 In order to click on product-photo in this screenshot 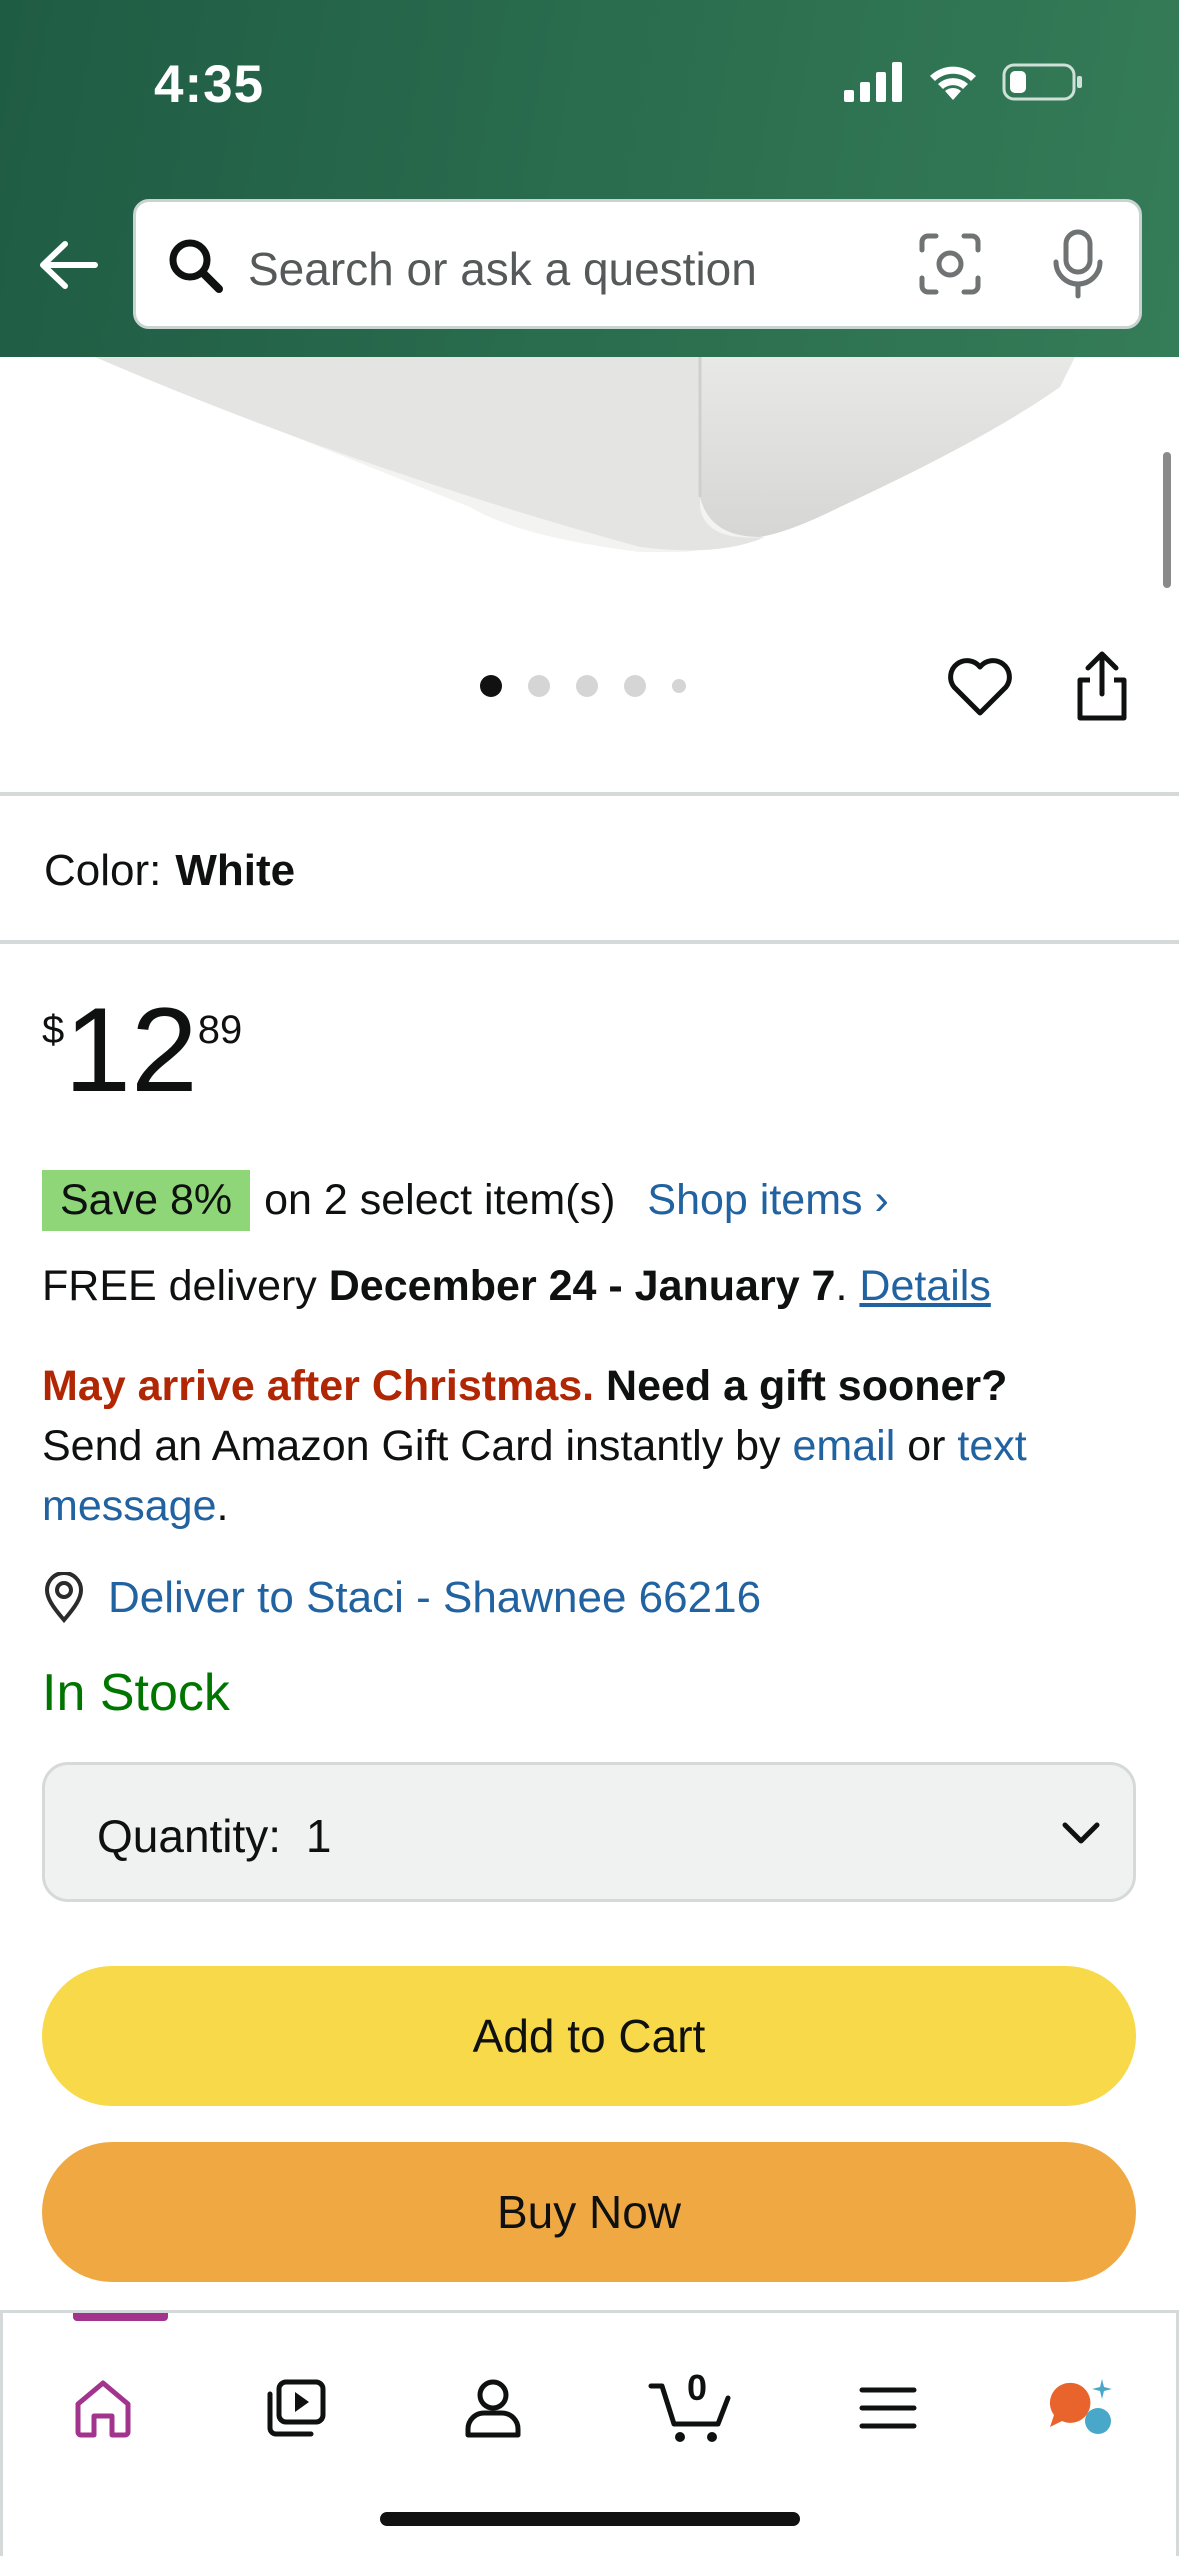, I will do `click(585, 454)`.